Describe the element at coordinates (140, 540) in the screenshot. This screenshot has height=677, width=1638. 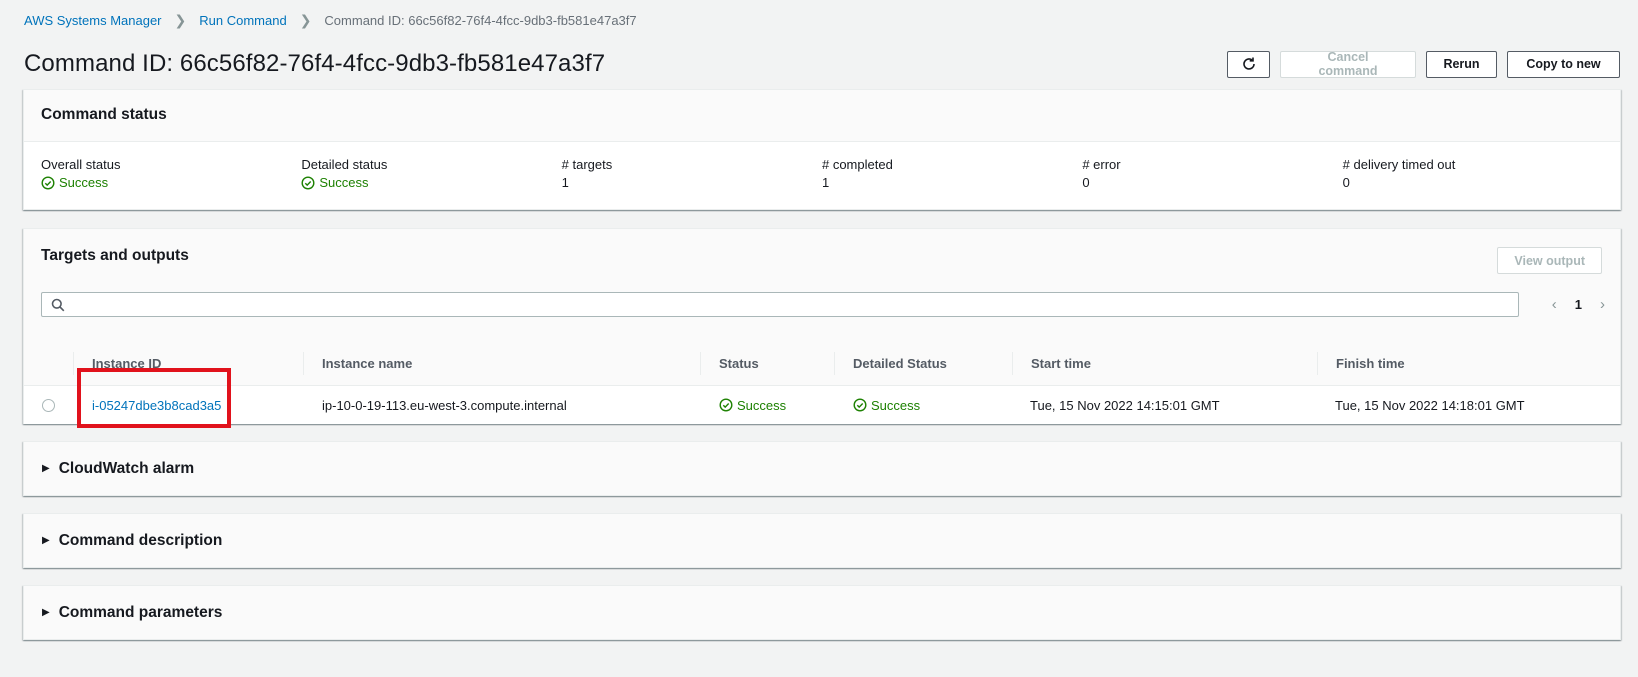
I see `command-description-title: Command description` at that location.